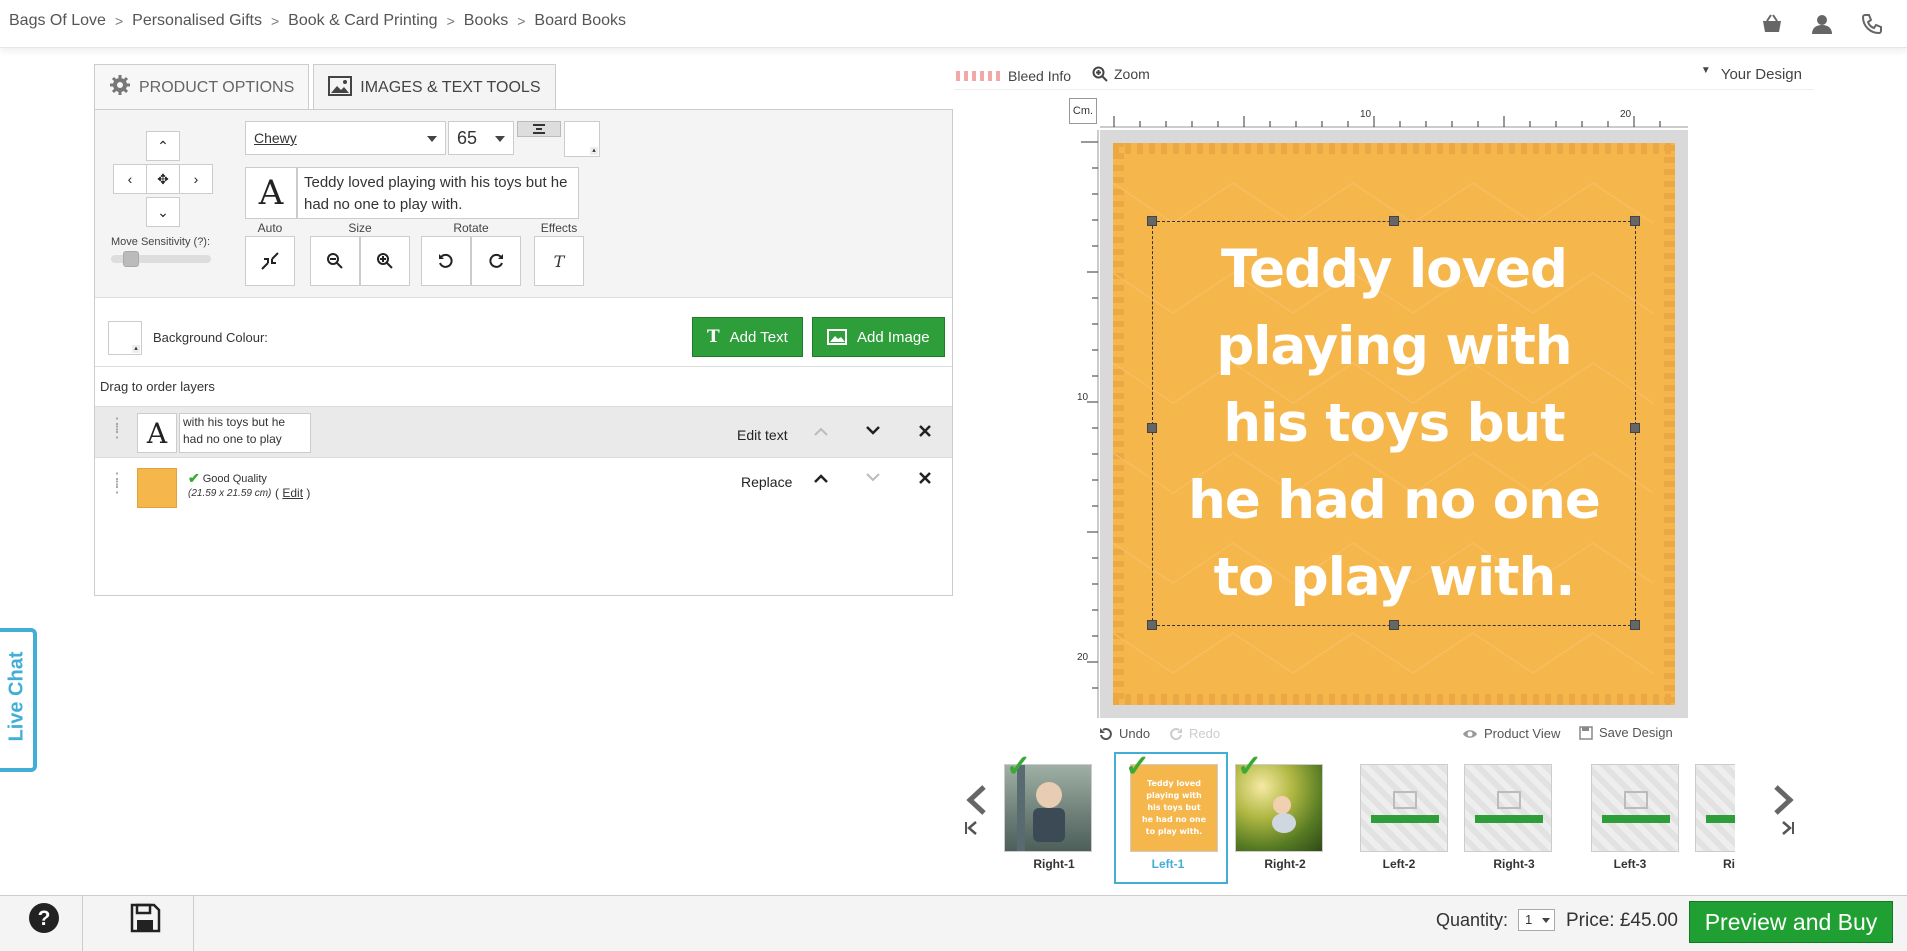 The image size is (1907, 951). Describe the element at coordinates (486, 21) in the screenshot. I see `breadcrumb-item: Books` at that location.